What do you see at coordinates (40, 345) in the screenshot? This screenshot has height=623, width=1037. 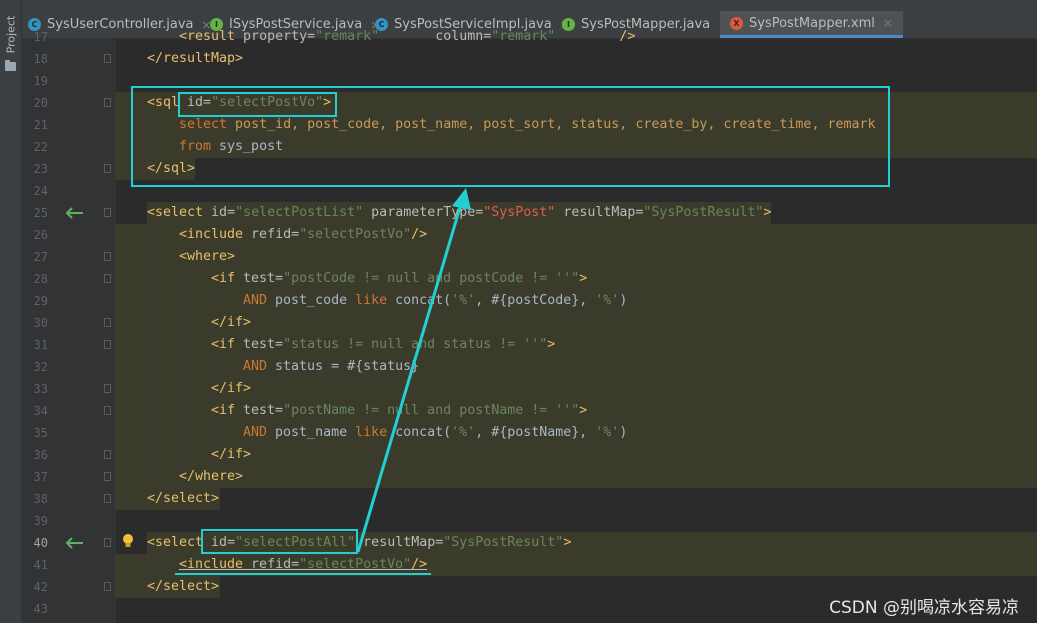 I see `line-number: 31` at bounding box center [40, 345].